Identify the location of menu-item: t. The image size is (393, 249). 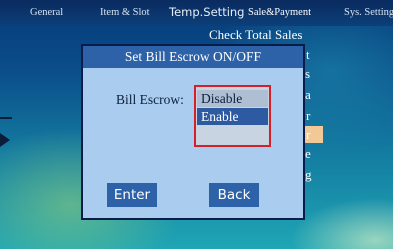
(308, 55).